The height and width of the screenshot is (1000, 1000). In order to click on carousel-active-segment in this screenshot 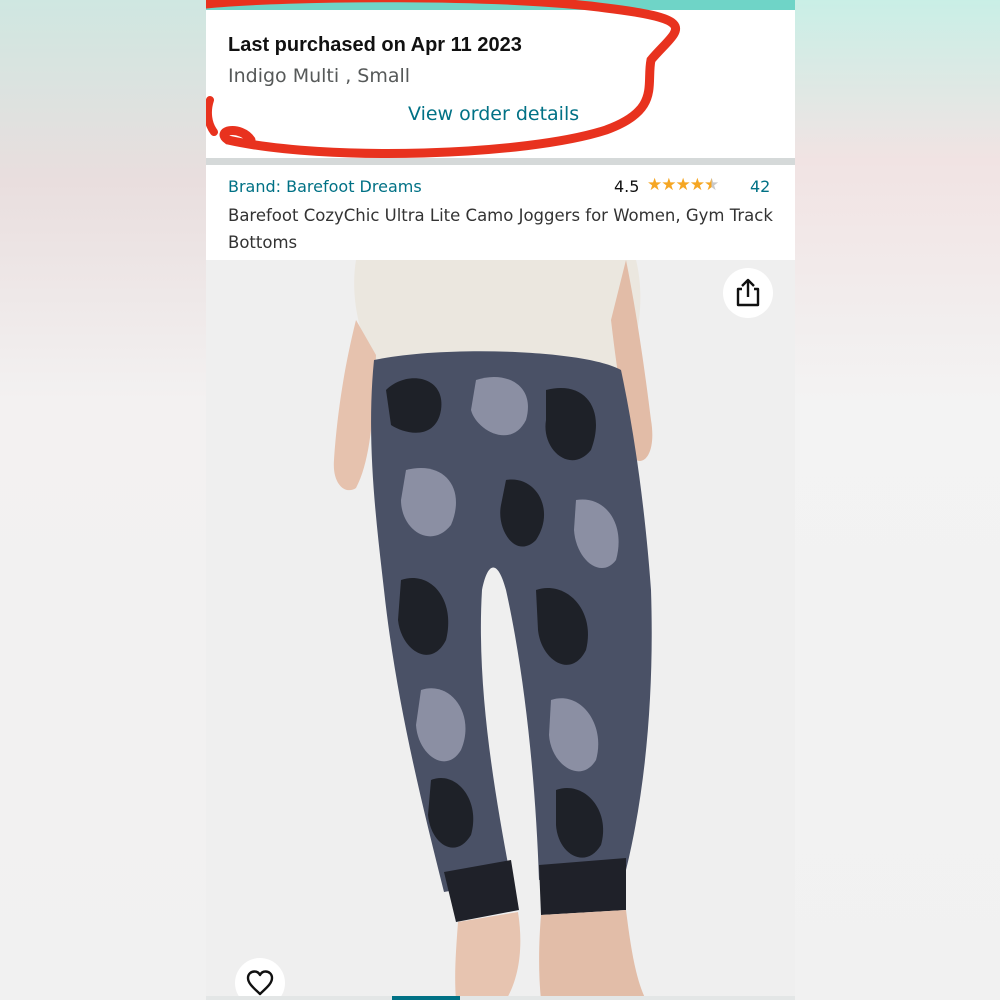, I will do `click(426, 998)`.